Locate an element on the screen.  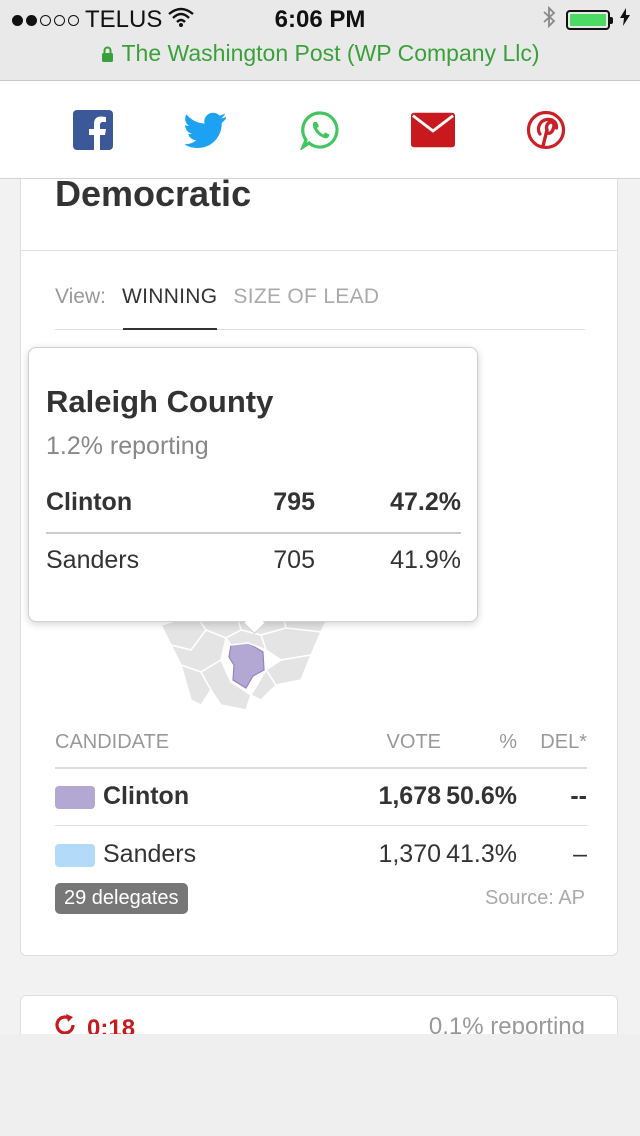
header-del: DEL* is located at coordinates (563, 742).